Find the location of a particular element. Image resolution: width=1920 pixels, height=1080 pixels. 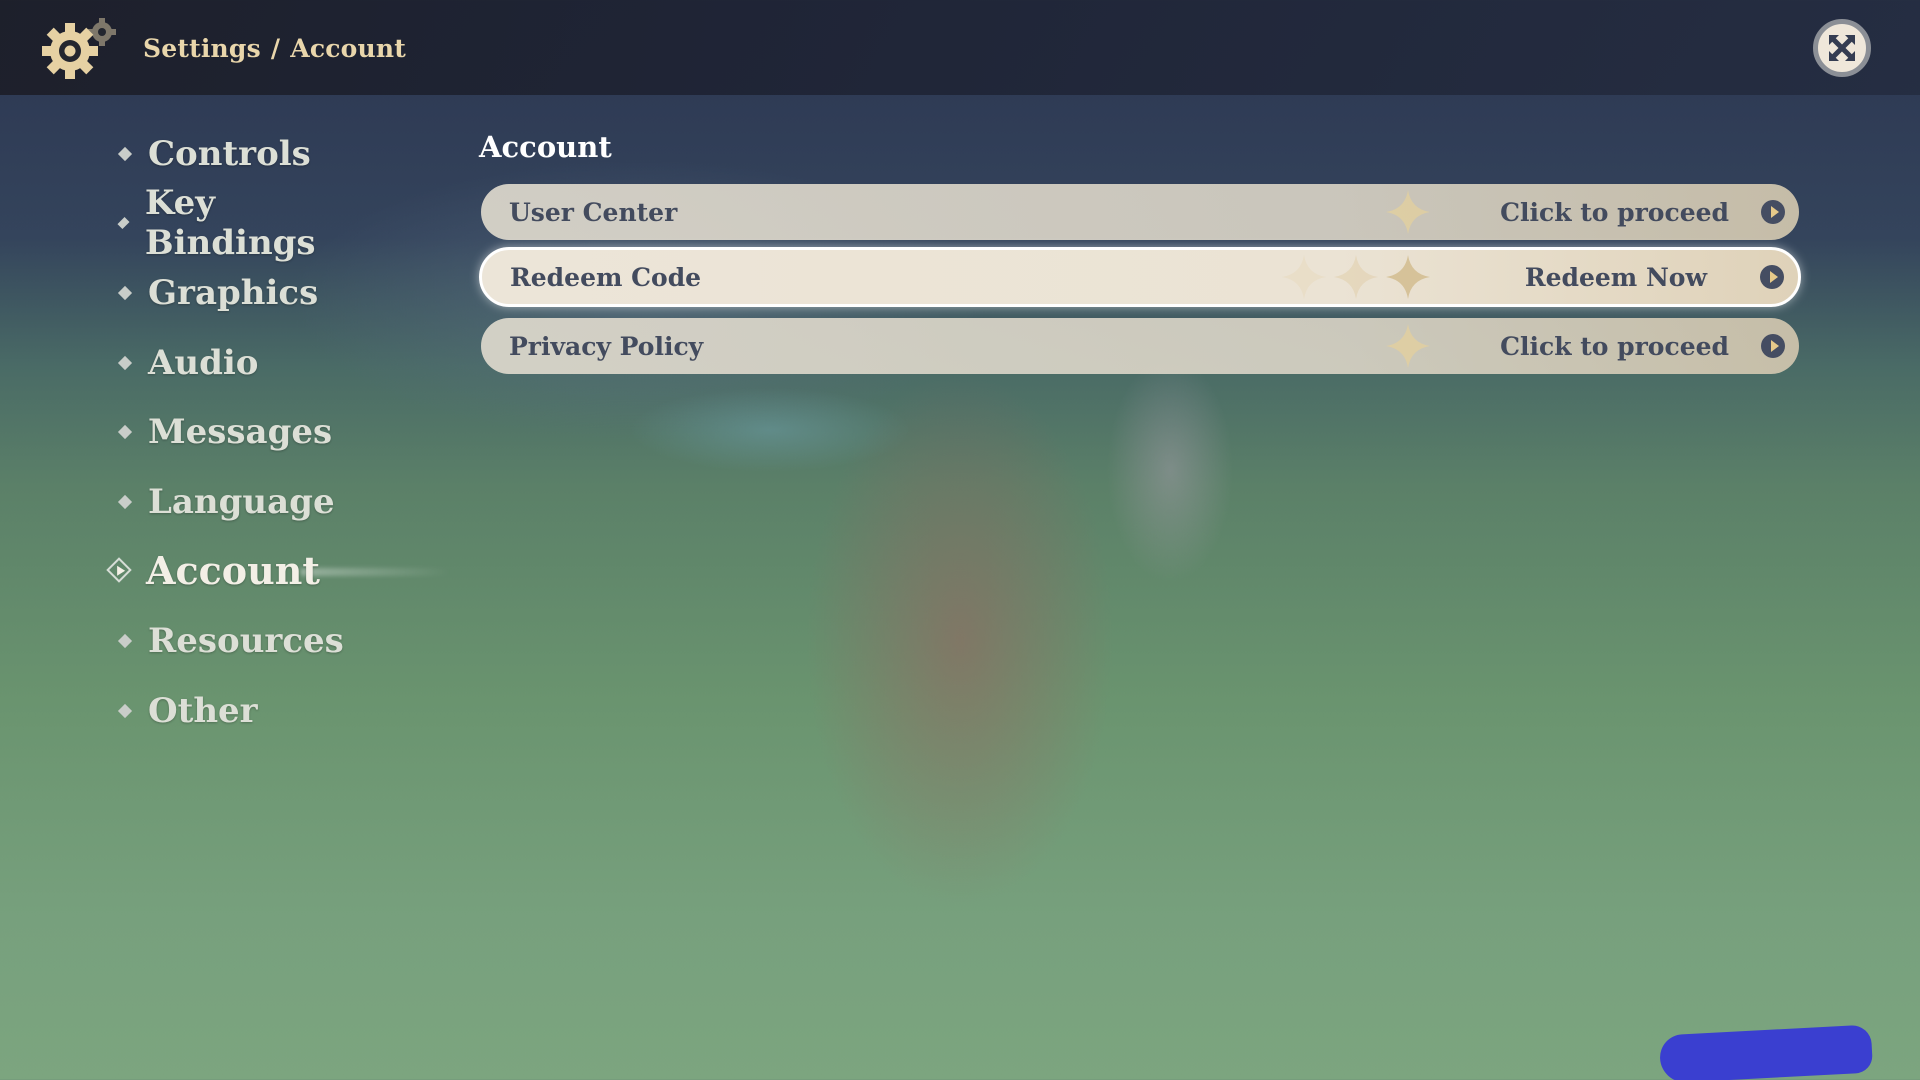

row-action: Redeem Now is located at coordinates (1615, 277).